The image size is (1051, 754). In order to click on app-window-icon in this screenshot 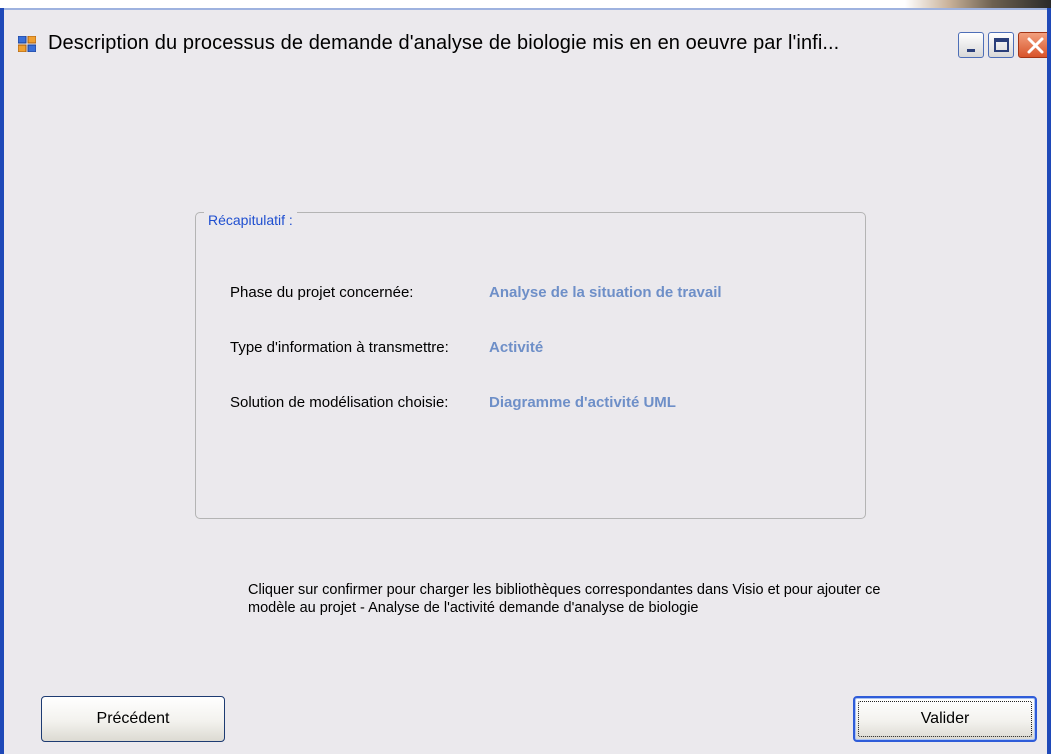, I will do `click(27, 44)`.